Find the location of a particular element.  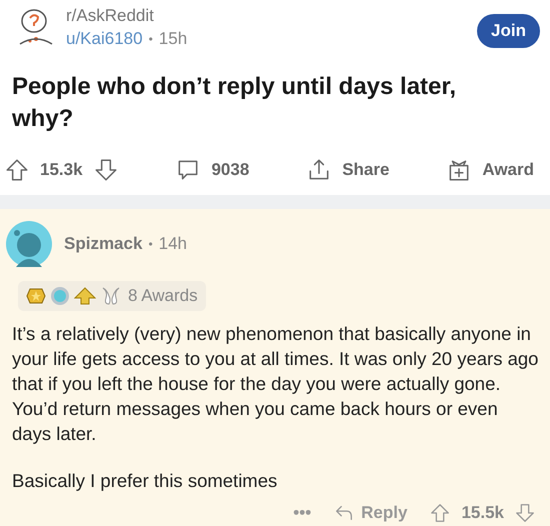

post-title: People who don’t reply until days later, why? is located at coordinates (235, 103).